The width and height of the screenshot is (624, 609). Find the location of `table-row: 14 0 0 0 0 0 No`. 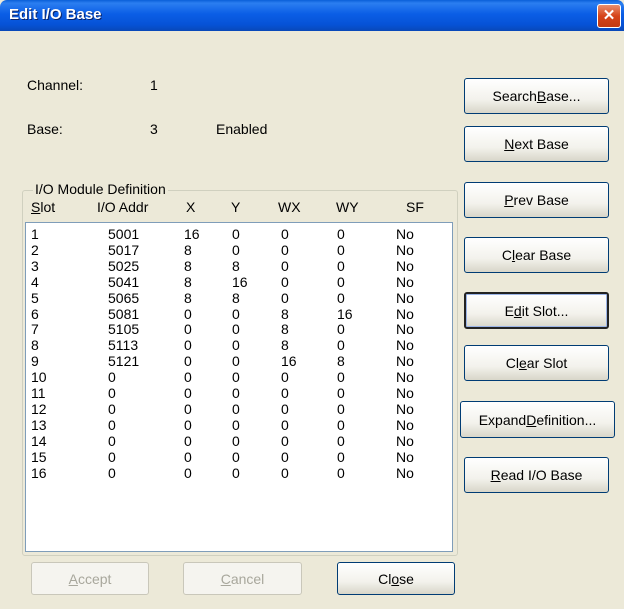

table-row: 14 0 0 0 0 0 No is located at coordinates (239, 440).